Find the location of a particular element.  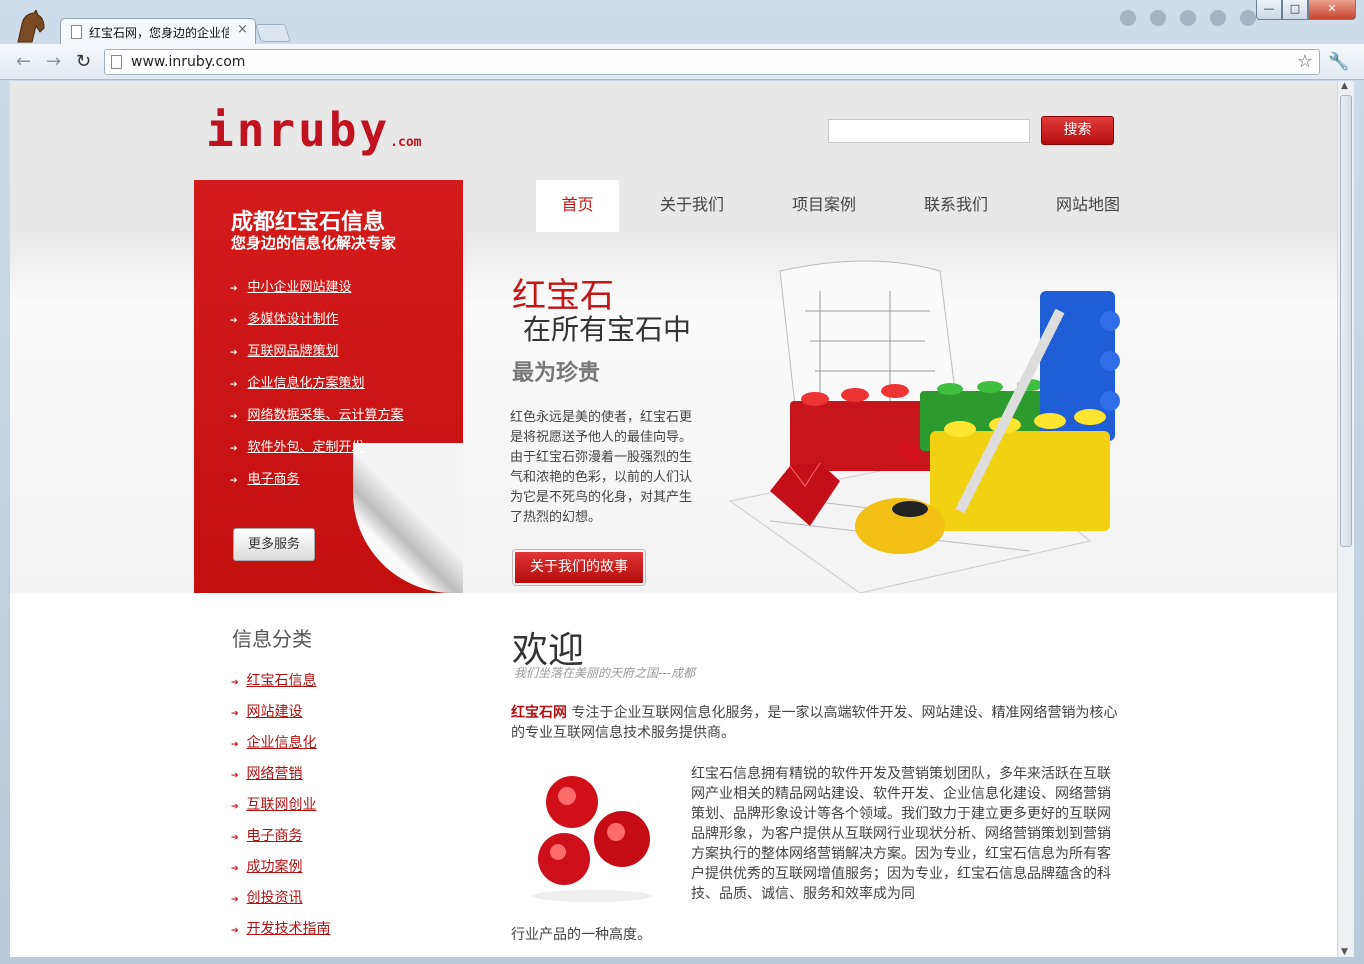

welcome-subtitle: 我们坐落在美丽的天府之国---成都 is located at coordinates (604, 673).